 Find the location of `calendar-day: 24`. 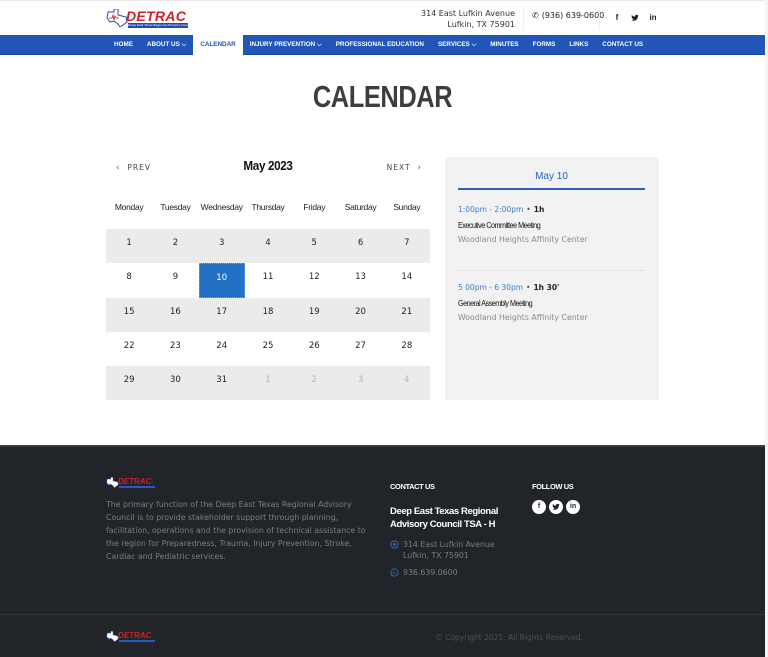

calendar-day: 24 is located at coordinates (222, 349).